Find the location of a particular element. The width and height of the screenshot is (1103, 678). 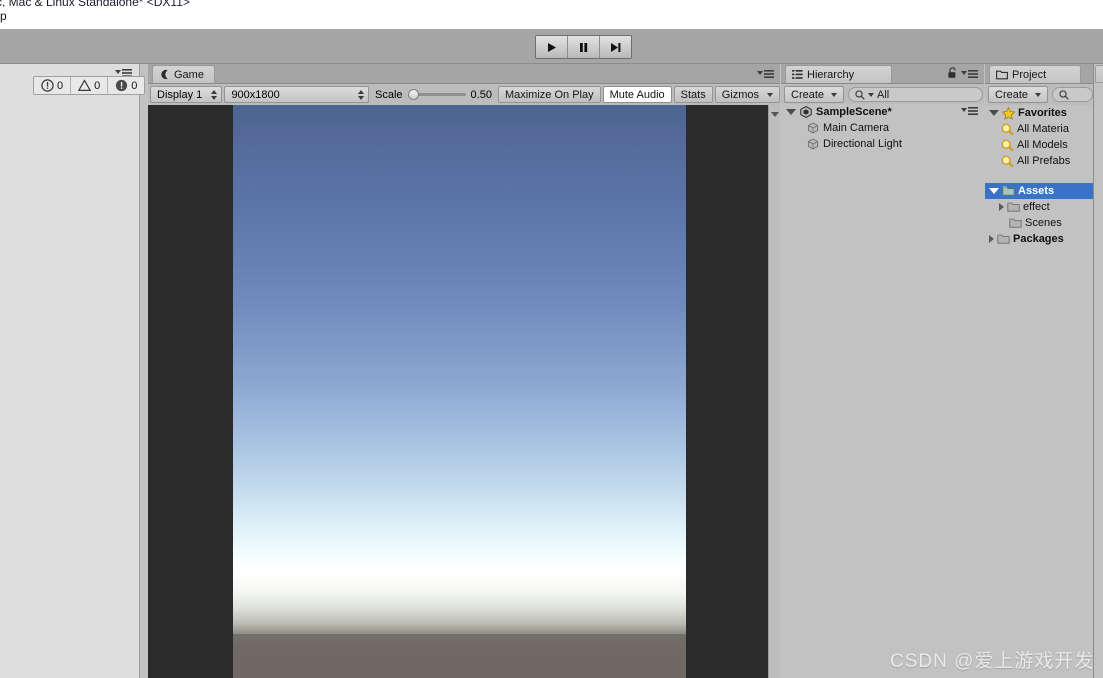

project-row-all-models: All Models is located at coordinates (1039, 145).